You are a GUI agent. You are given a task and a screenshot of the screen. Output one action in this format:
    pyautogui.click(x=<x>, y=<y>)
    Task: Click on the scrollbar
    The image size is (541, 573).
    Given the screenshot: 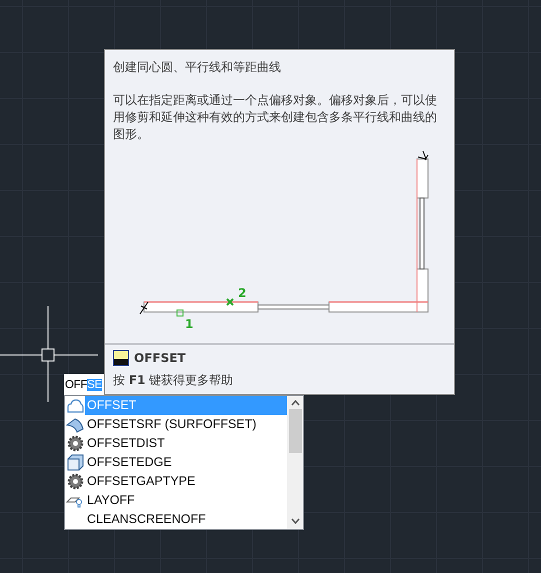 What is the action you would take?
    pyautogui.click(x=295, y=462)
    